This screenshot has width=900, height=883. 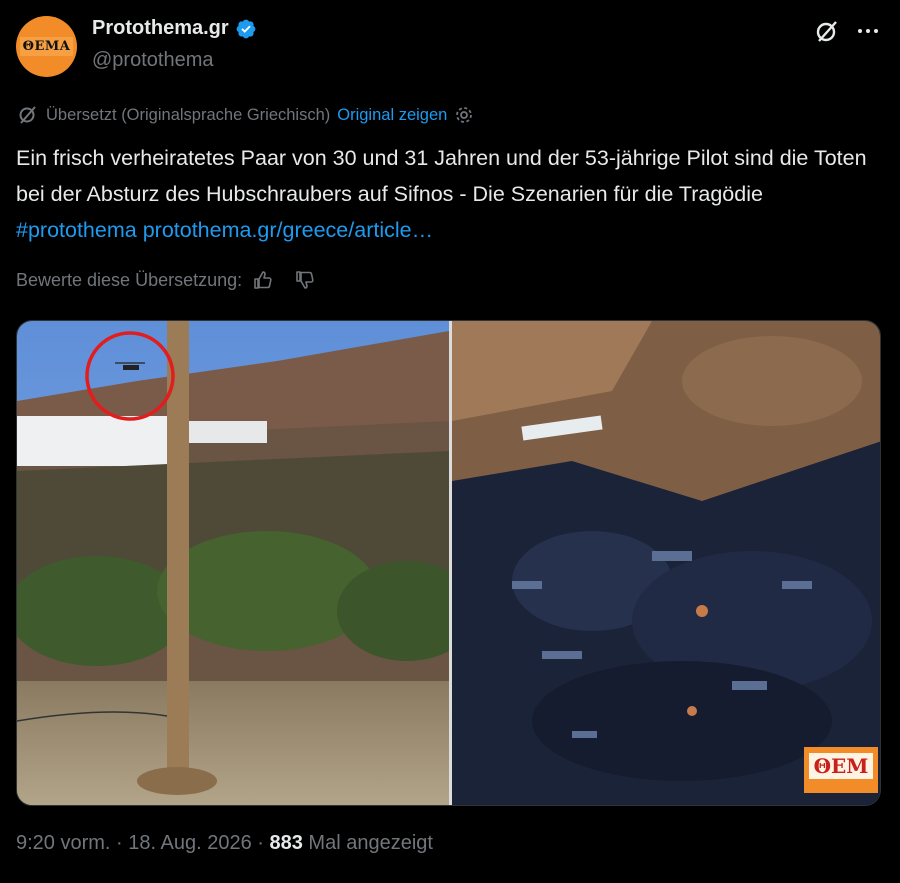 I want to click on more-icon, so click(x=868, y=31).